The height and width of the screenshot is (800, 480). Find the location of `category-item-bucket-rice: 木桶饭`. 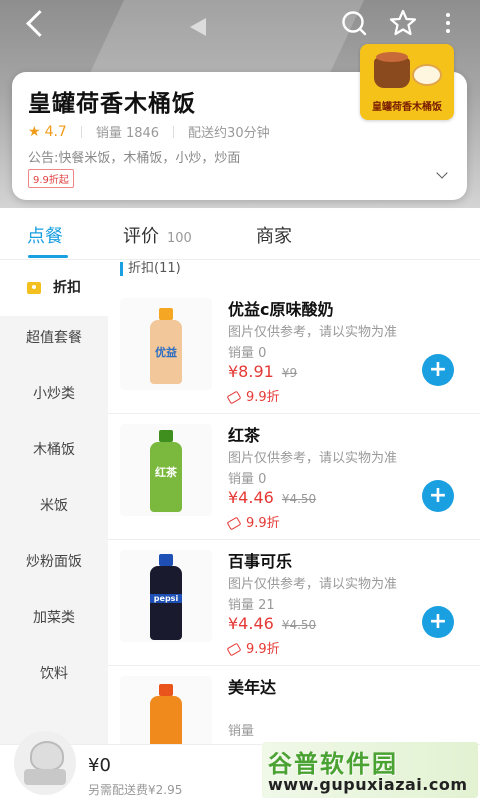

category-item-bucket-rice: 木桶饭 is located at coordinates (54, 450).